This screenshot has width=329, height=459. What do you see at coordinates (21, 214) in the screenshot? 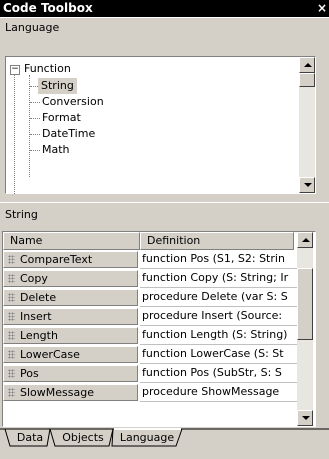
I see `string-header-label: String` at bounding box center [21, 214].